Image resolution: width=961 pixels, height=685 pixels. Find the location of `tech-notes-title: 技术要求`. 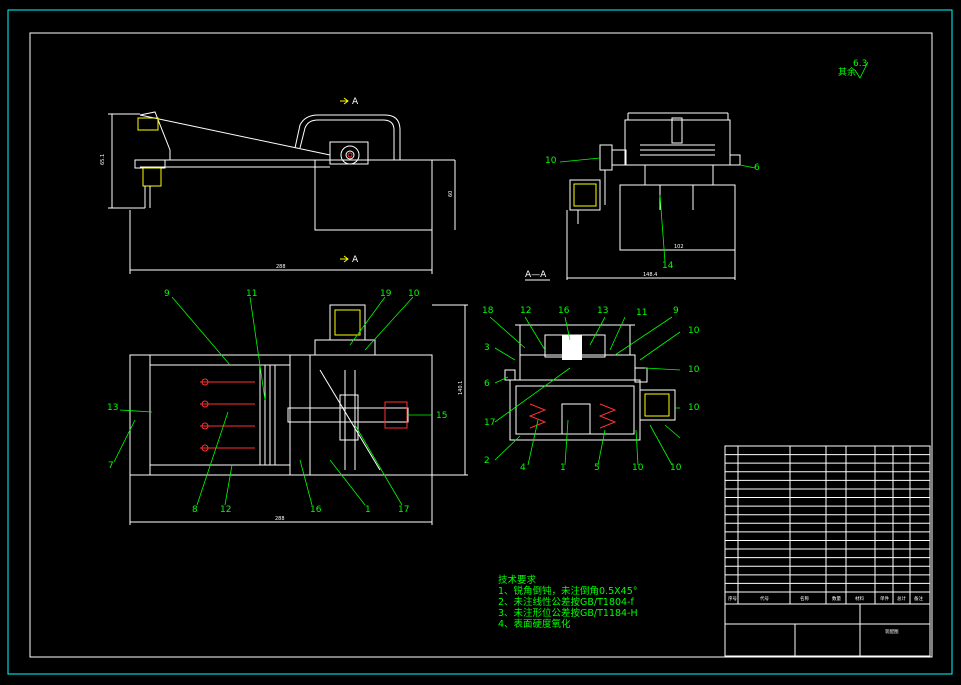

tech-notes-title: 技术要求 is located at coordinates (517, 580).